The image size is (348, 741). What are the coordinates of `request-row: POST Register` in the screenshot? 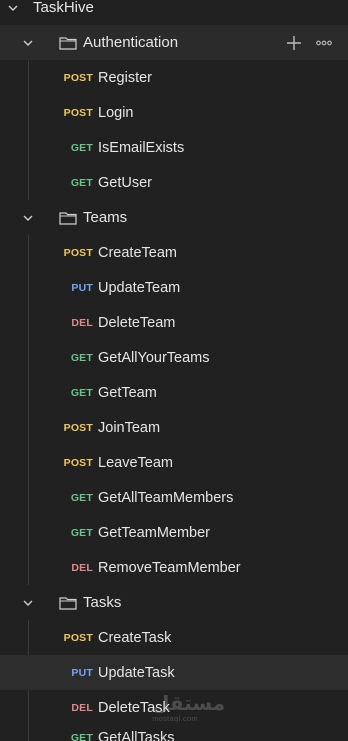 It's located at (174, 77).